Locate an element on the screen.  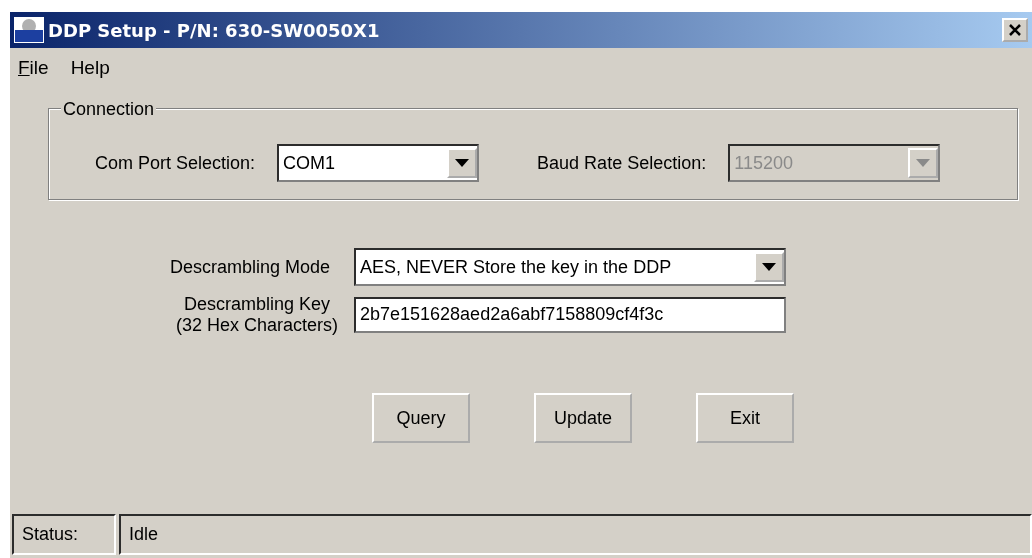
close-icon is located at coordinates (1015, 30).